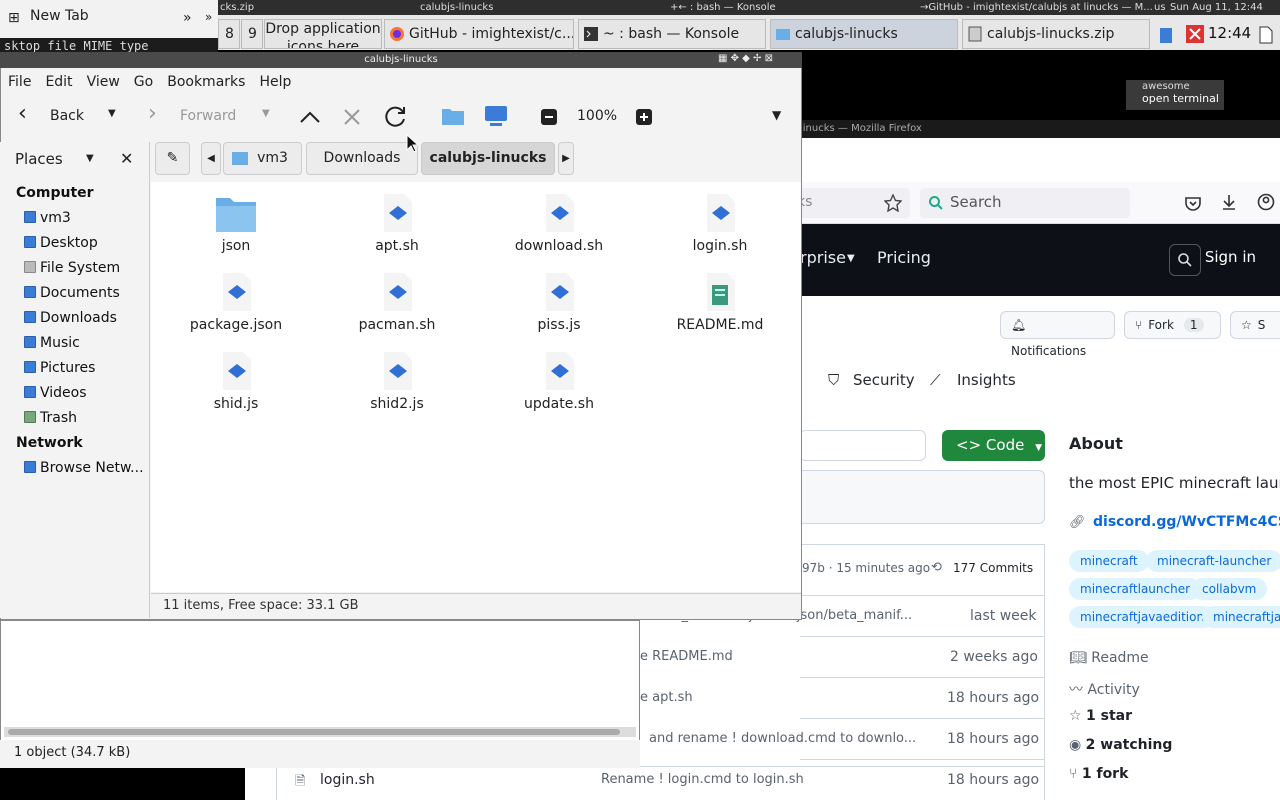 Image resolution: width=1280 pixels, height=800 pixels. What do you see at coordinates (566, 158) in the screenshot?
I see `crumb-right-arrow: ▶` at bounding box center [566, 158].